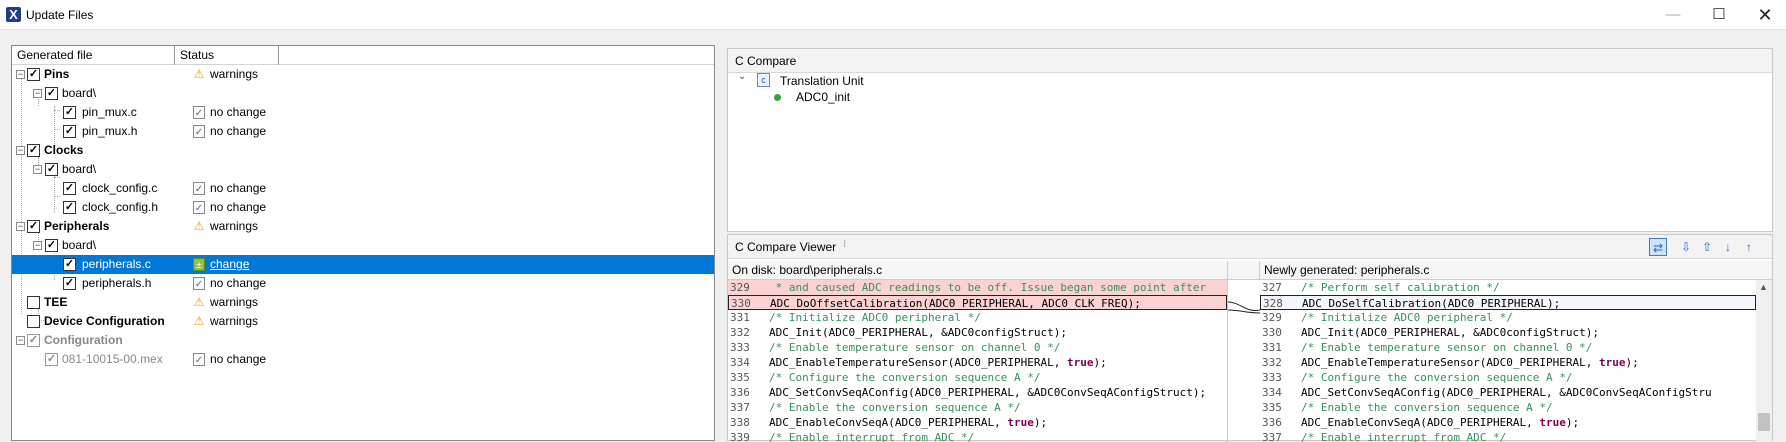  Describe the element at coordinates (363, 207) in the screenshot. I see `tree-row-clock-config-h: ✓ clock_config.h ✓ no change` at that location.